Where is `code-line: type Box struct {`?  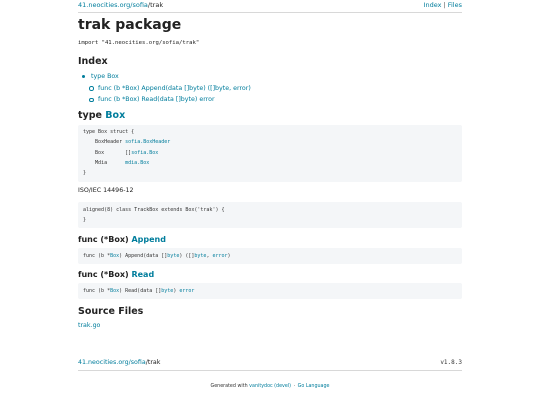
code-line: type Box struct { is located at coordinates (109, 132).